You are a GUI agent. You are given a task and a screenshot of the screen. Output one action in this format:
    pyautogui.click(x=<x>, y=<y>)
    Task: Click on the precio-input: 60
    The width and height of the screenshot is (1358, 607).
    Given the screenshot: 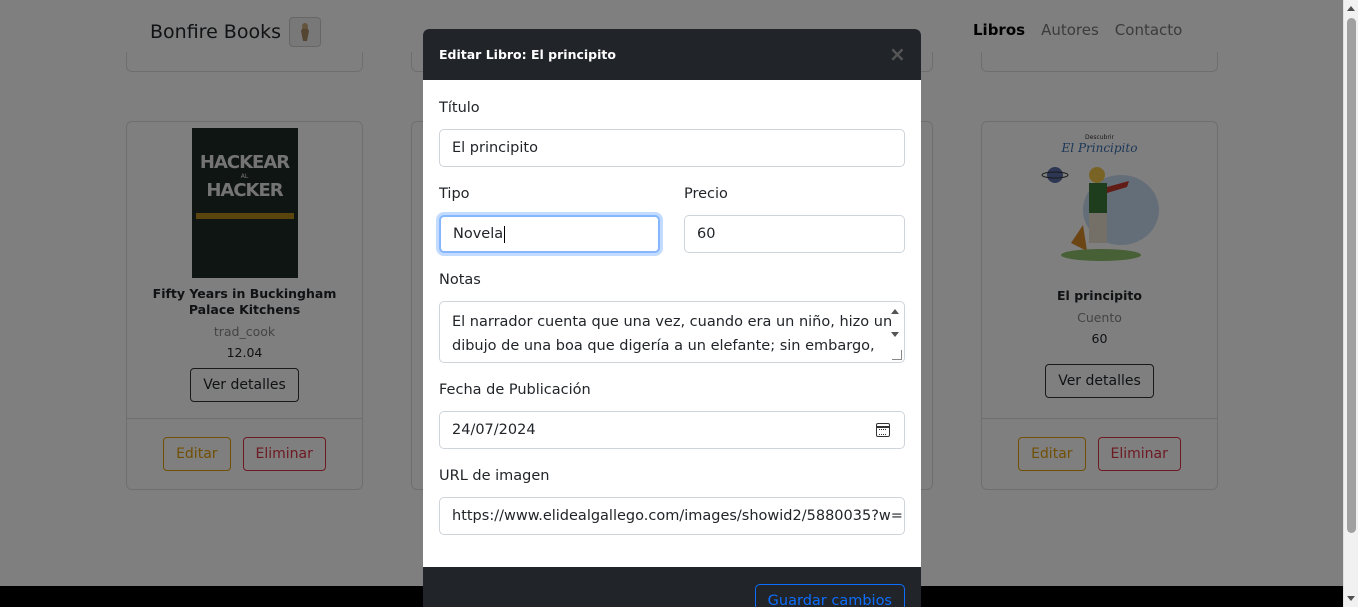 What is the action you would take?
    pyautogui.click(x=794, y=234)
    